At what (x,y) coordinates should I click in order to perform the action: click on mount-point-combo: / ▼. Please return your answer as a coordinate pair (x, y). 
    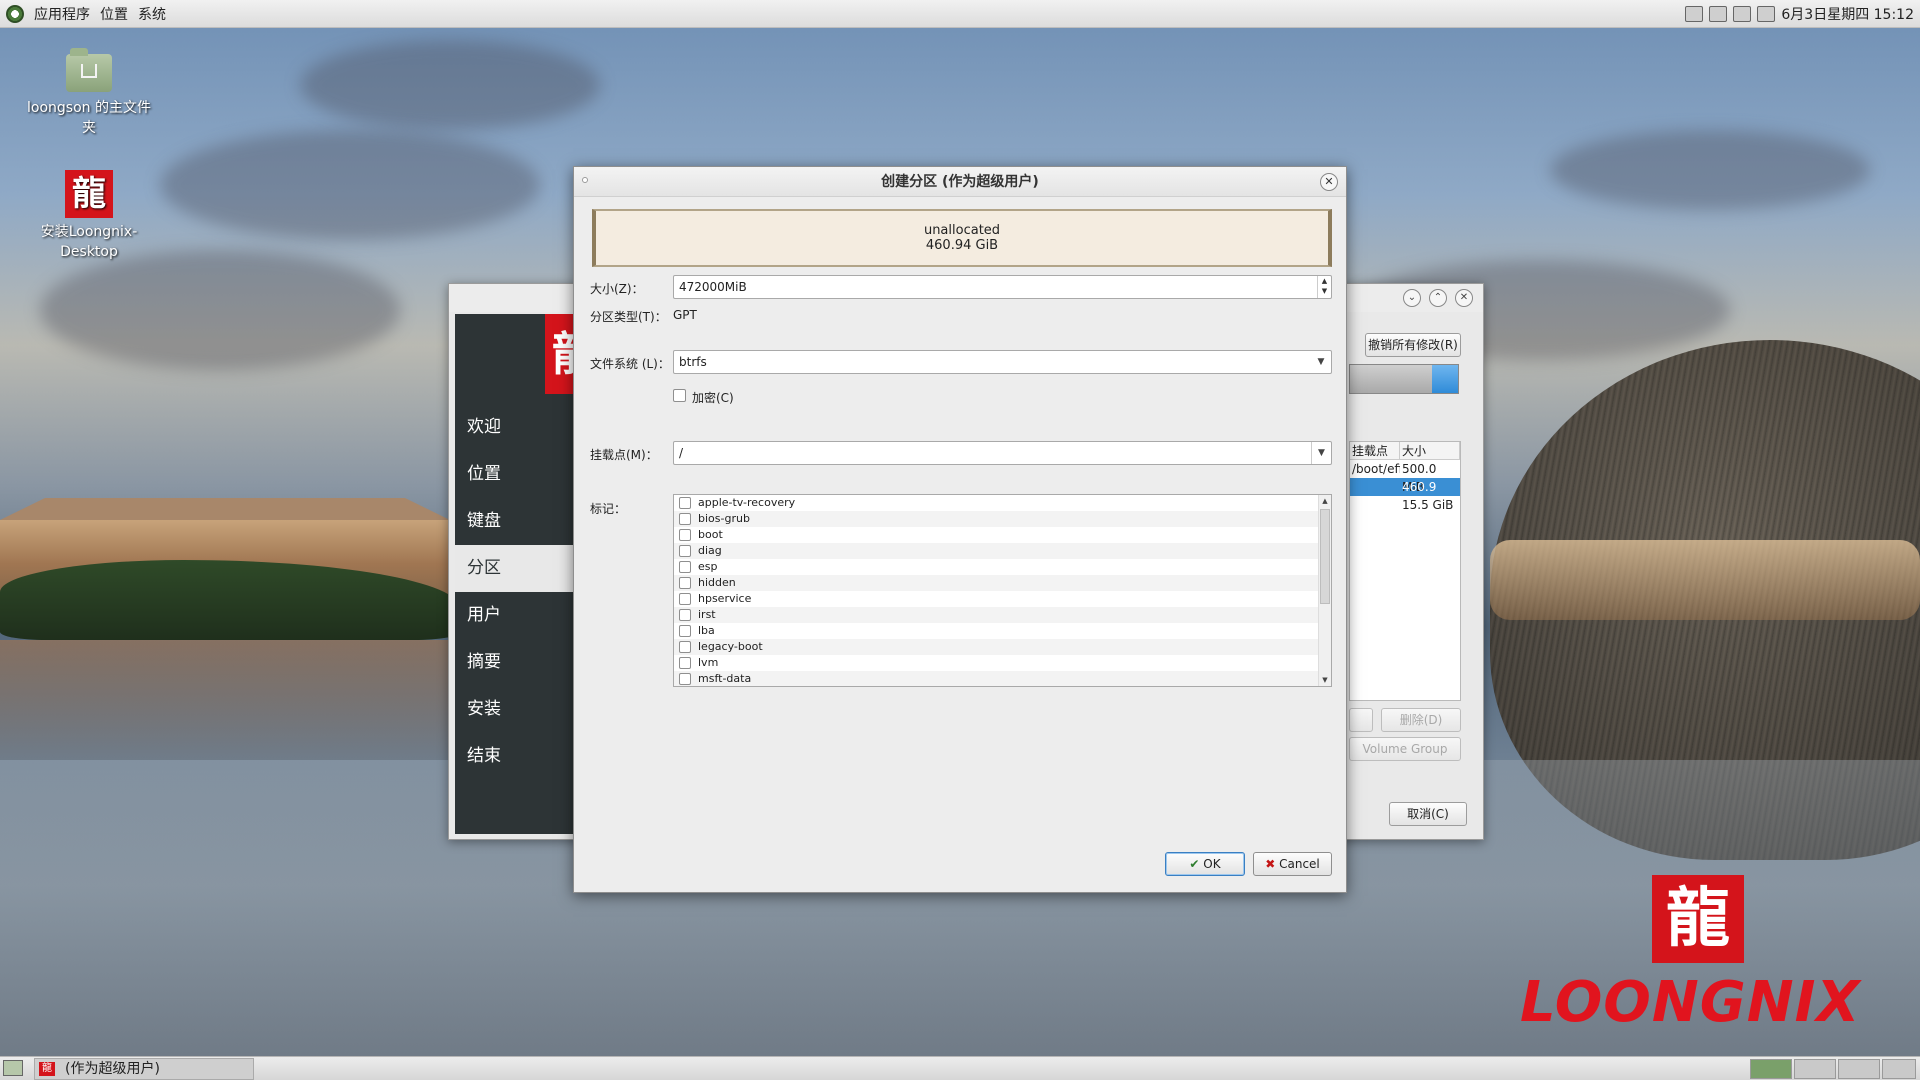
    Looking at the image, I should click on (1002, 453).